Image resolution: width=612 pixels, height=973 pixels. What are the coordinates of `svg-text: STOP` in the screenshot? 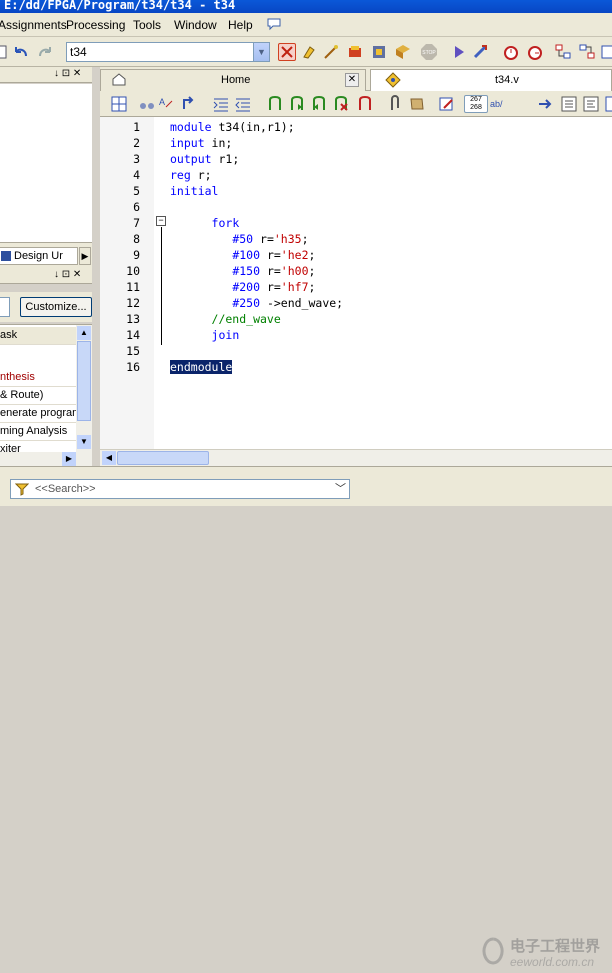 It's located at (429, 53).